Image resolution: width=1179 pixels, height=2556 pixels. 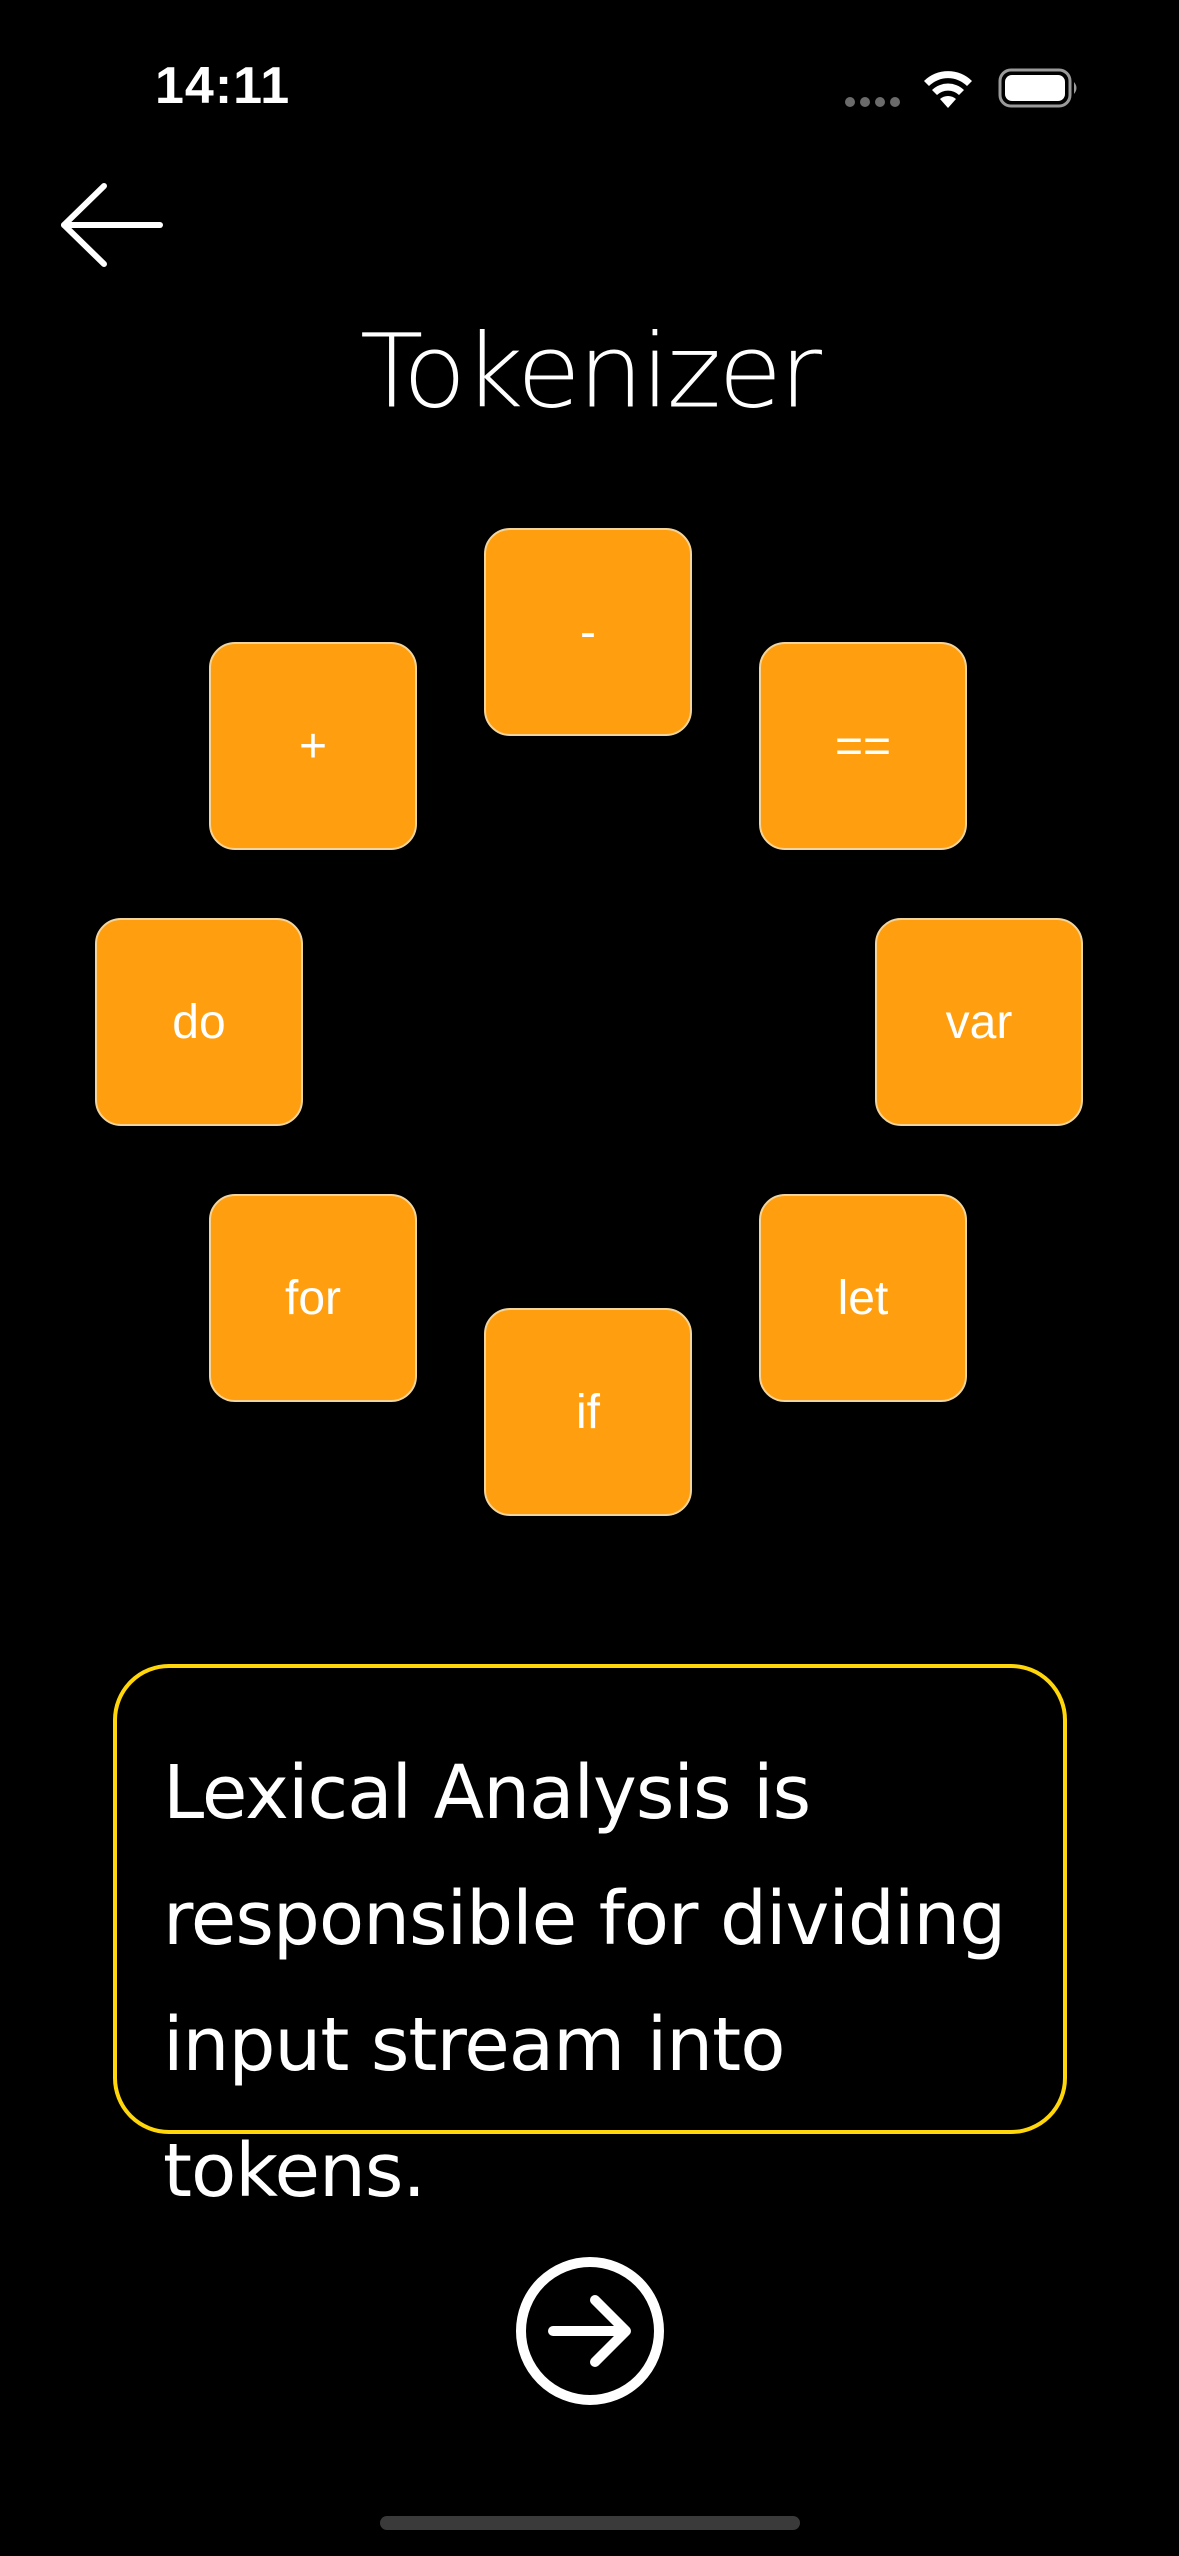 I want to click on status-bar: 14:11, so click(x=589, y=80).